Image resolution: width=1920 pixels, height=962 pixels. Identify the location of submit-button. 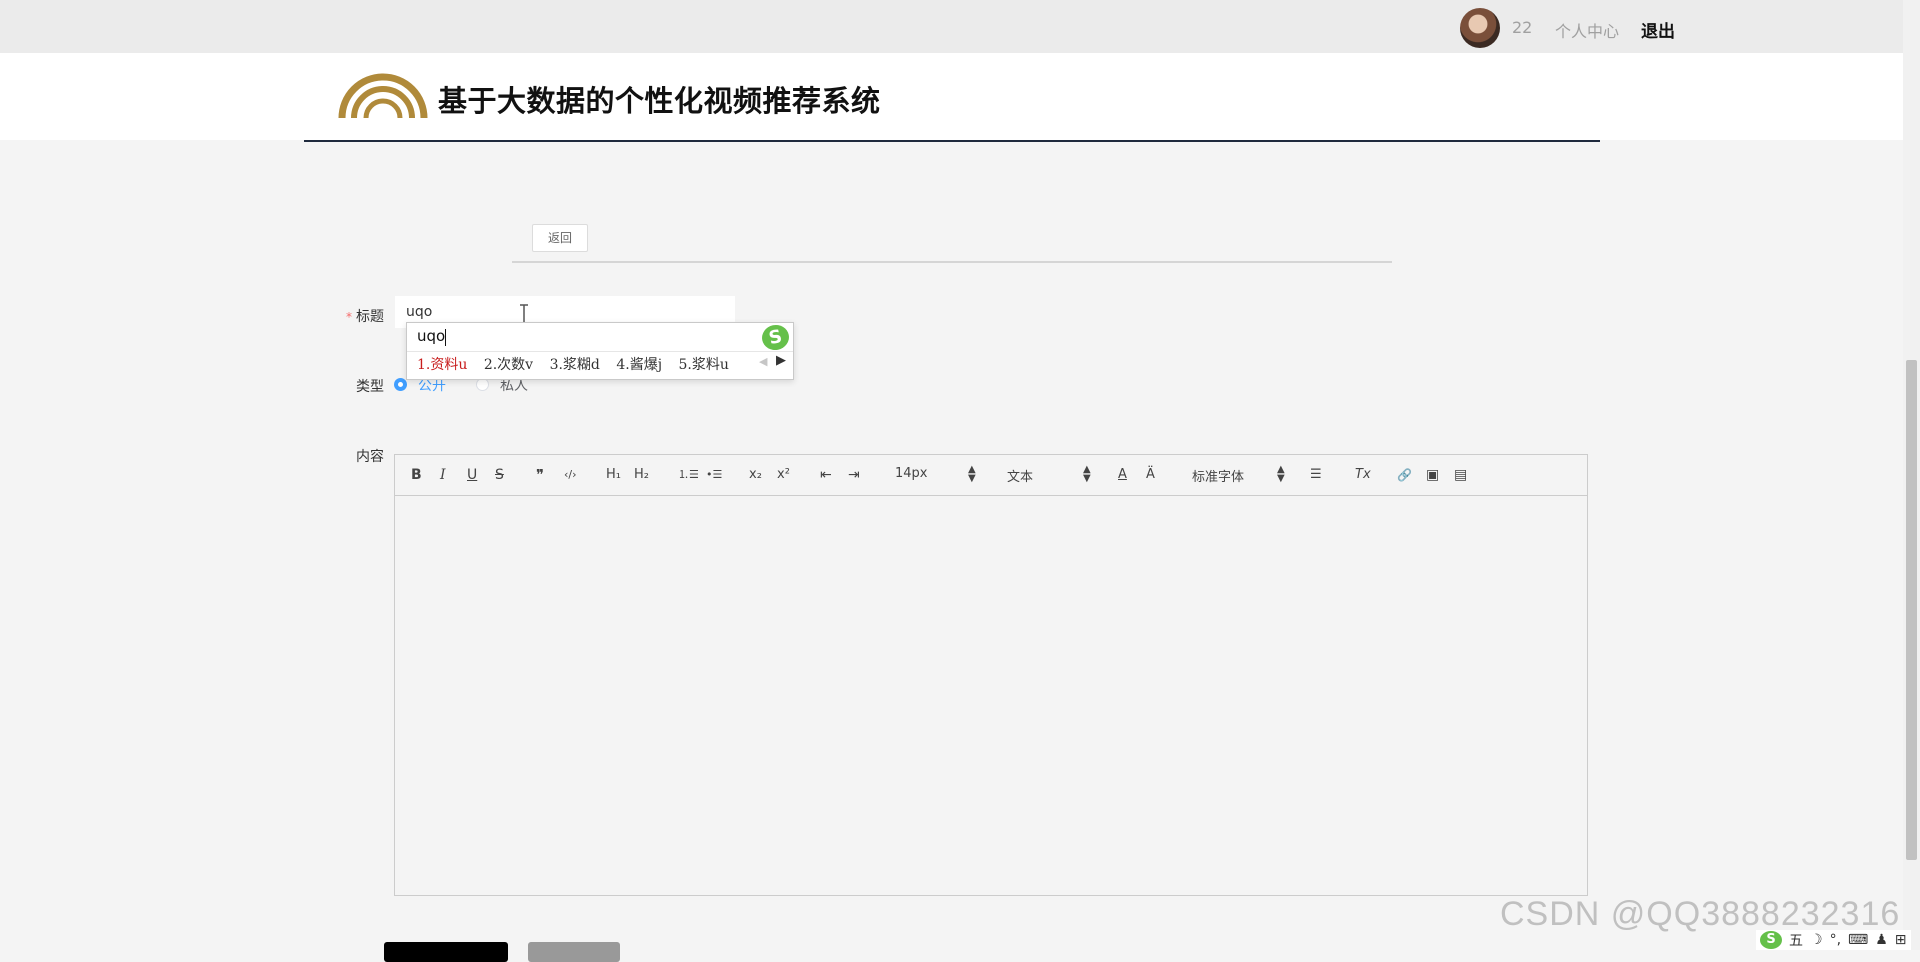
(446, 952).